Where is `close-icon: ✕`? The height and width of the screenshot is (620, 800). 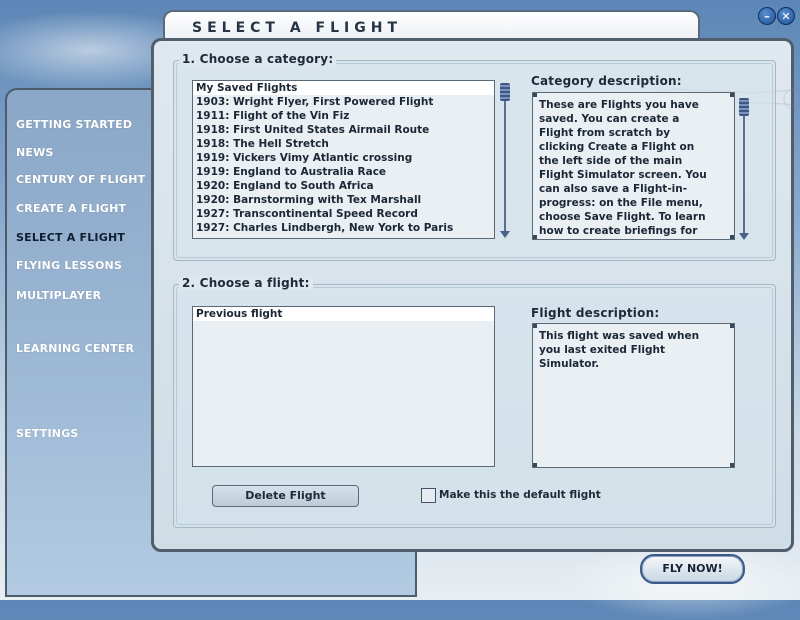
close-icon: ✕ is located at coordinates (786, 16).